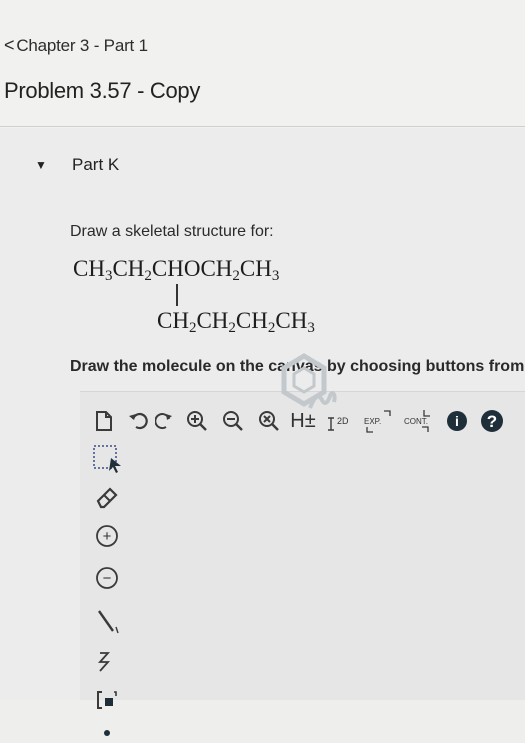  Describe the element at coordinates (107, 733) in the screenshot. I see `dot-tool-icon` at that location.